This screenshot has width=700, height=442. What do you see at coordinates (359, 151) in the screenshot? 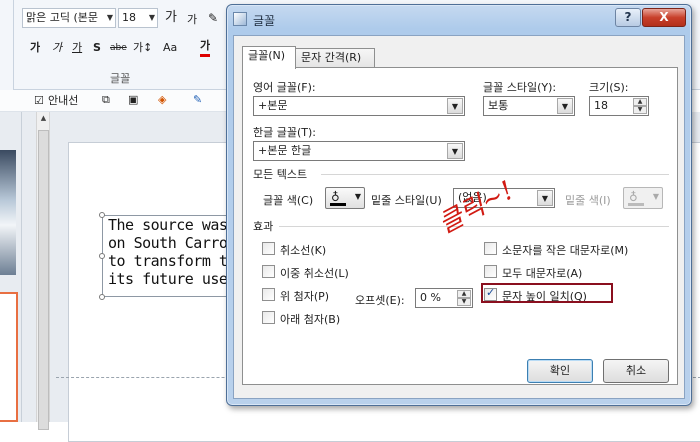
I see `asian-font-combo: +본문 한글 ▼` at bounding box center [359, 151].